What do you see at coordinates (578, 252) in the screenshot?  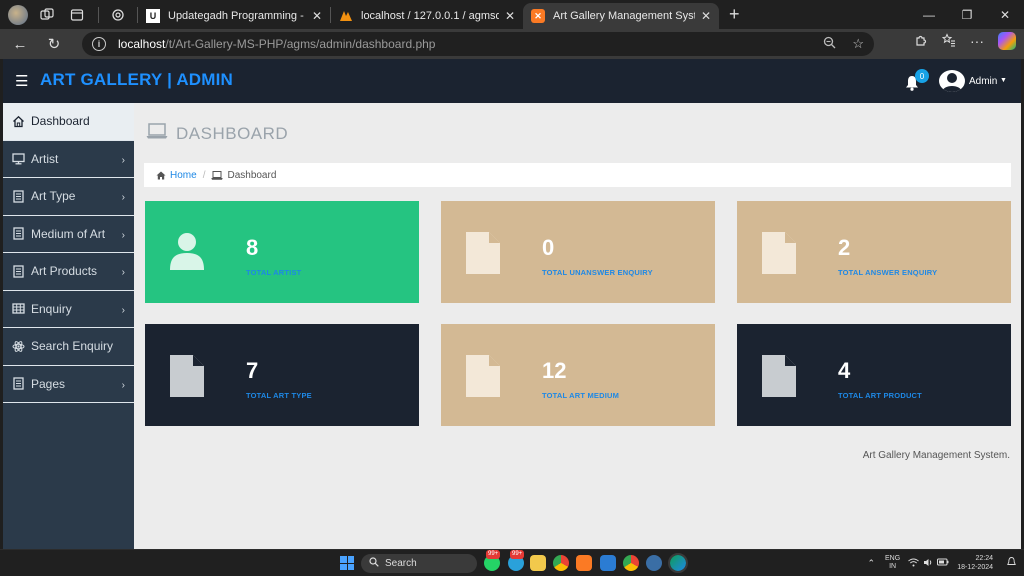 I see `card-total-unanswer-enquiry: 0 TOTAL UNANSWER ENQUIRY` at bounding box center [578, 252].